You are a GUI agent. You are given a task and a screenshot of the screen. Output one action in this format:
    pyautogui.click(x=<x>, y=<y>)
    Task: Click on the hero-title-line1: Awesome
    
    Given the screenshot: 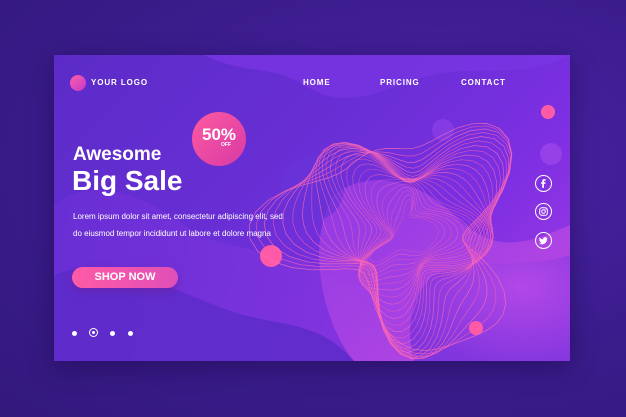 What is the action you would take?
    pyautogui.click(x=117, y=154)
    